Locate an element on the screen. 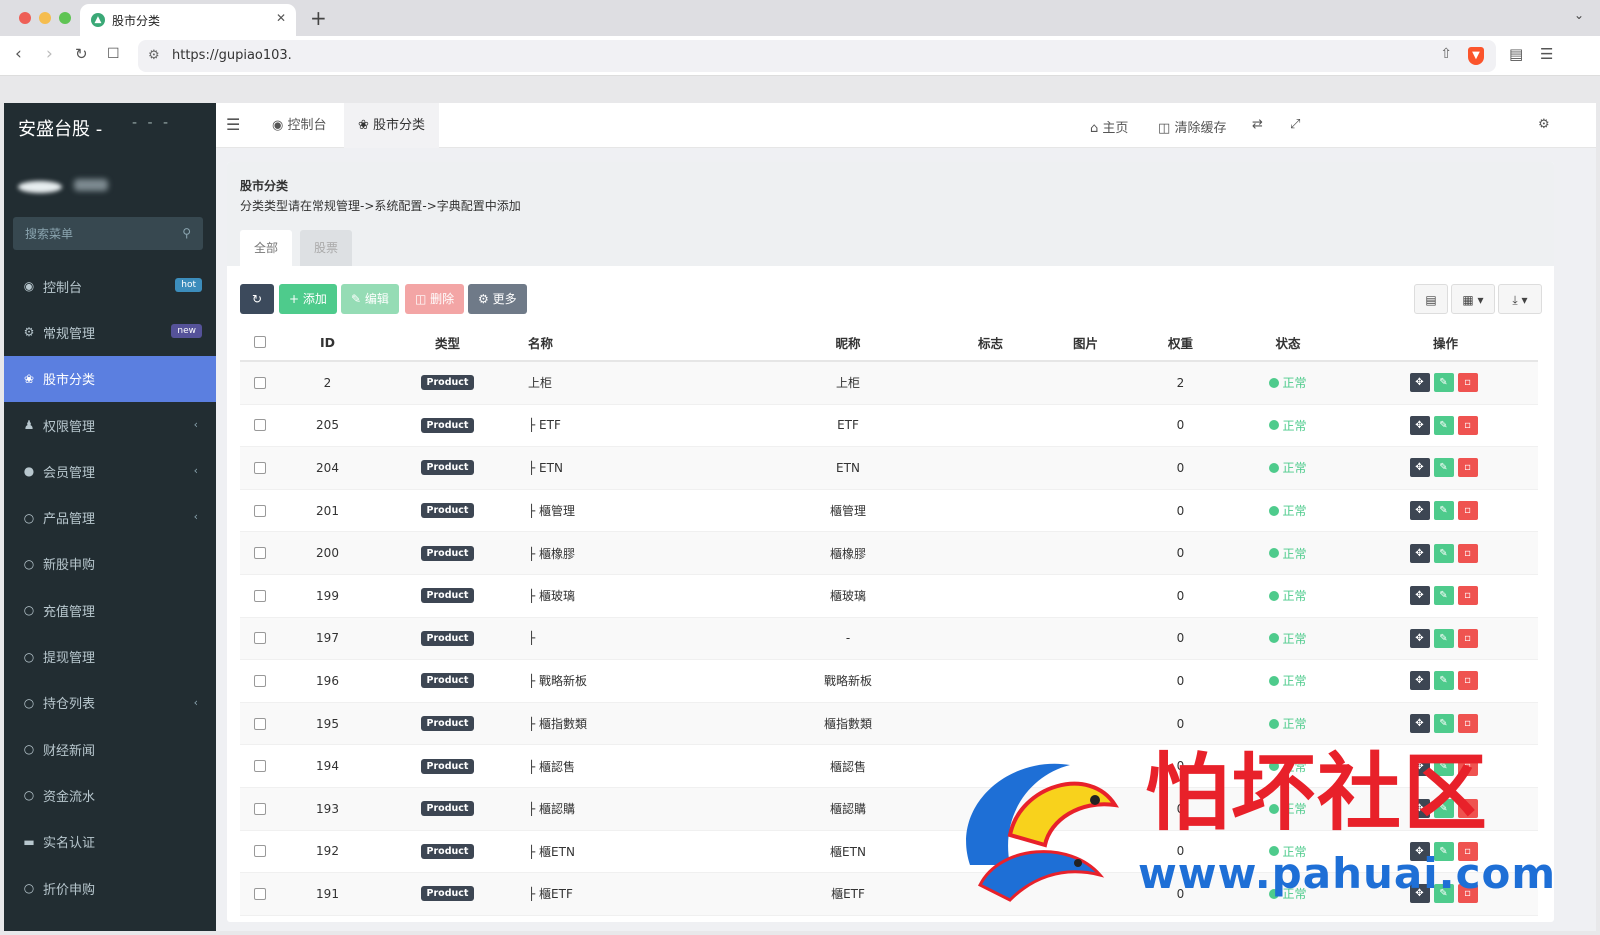 This screenshot has height=935, width=1600. sidebar-item: ○ 财经新闻 is located at coordinates (110, 749).